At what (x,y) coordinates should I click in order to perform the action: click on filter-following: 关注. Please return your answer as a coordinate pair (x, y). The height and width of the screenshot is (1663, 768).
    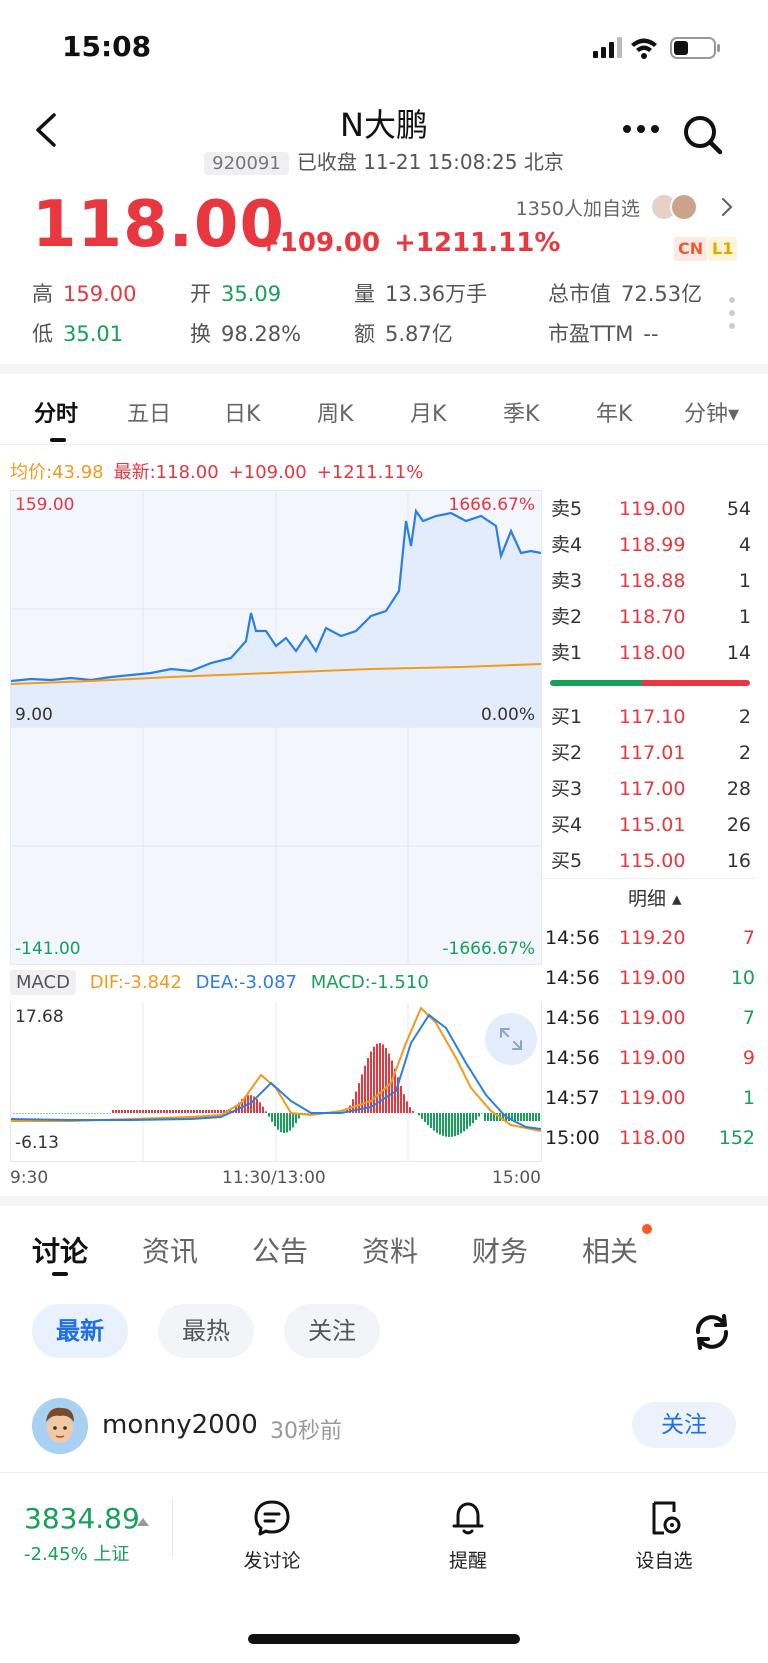
    Looking at the image, I should click on (332, 1331).